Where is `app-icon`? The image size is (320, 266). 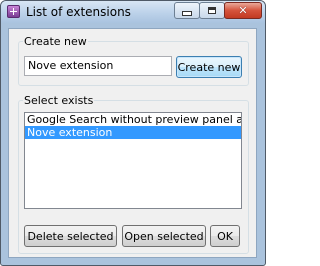 app-icon is located at coordinates (13, 11).